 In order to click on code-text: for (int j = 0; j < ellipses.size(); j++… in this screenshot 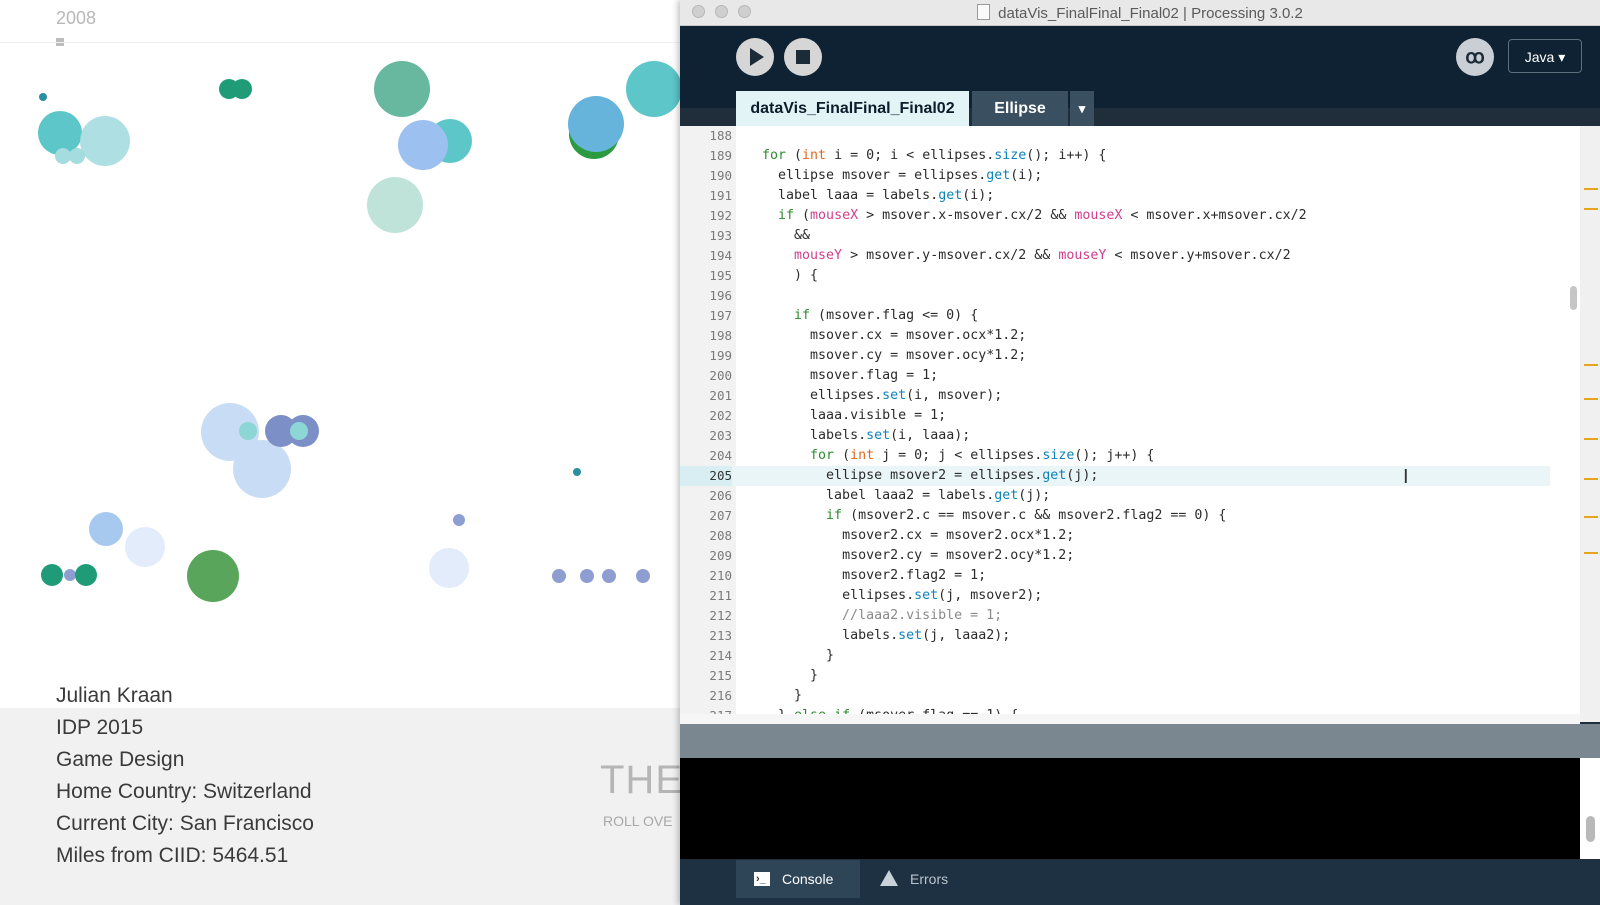, I will do `click(958, 456)`.